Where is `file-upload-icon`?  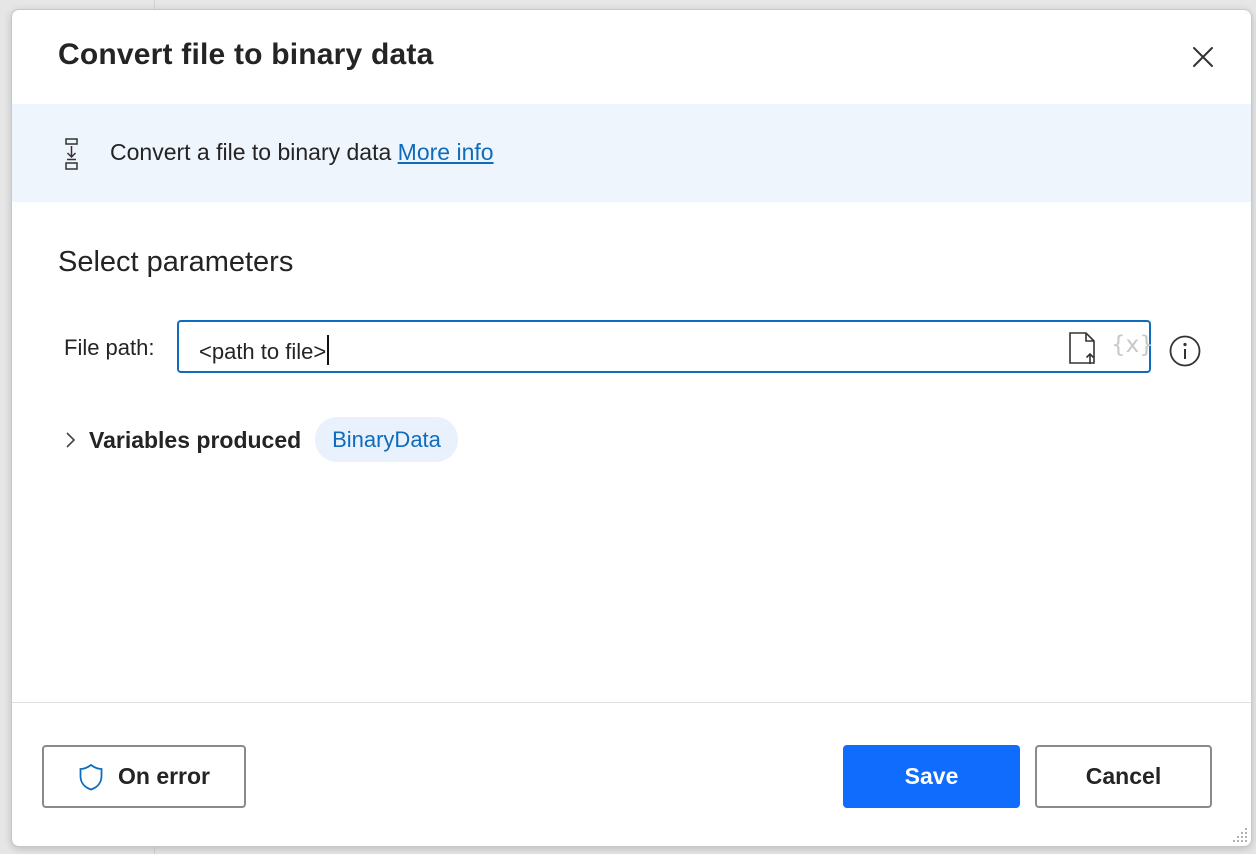 file-upload-icon is located at coordinates (1083, 348).